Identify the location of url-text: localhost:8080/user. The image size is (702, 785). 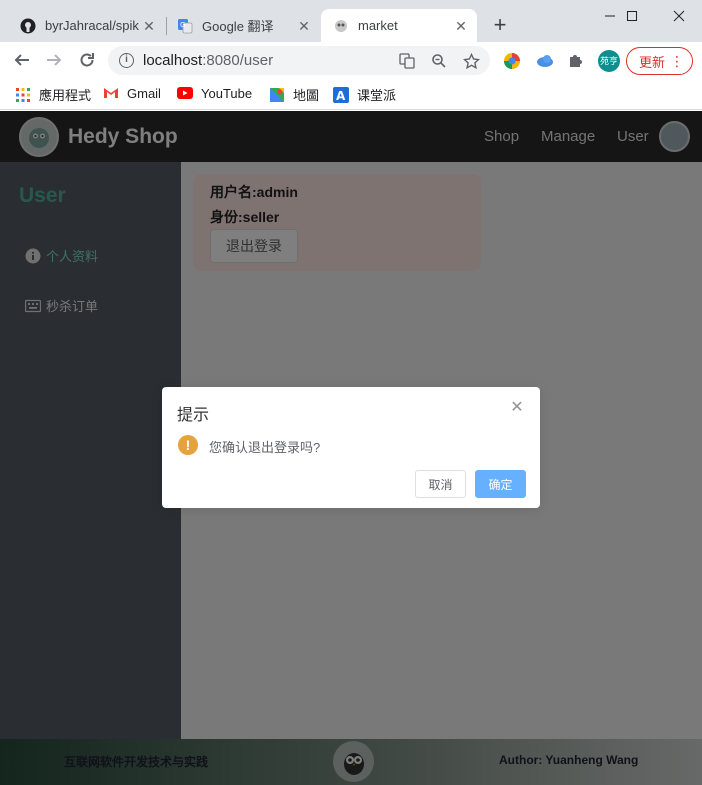
(208, 60).